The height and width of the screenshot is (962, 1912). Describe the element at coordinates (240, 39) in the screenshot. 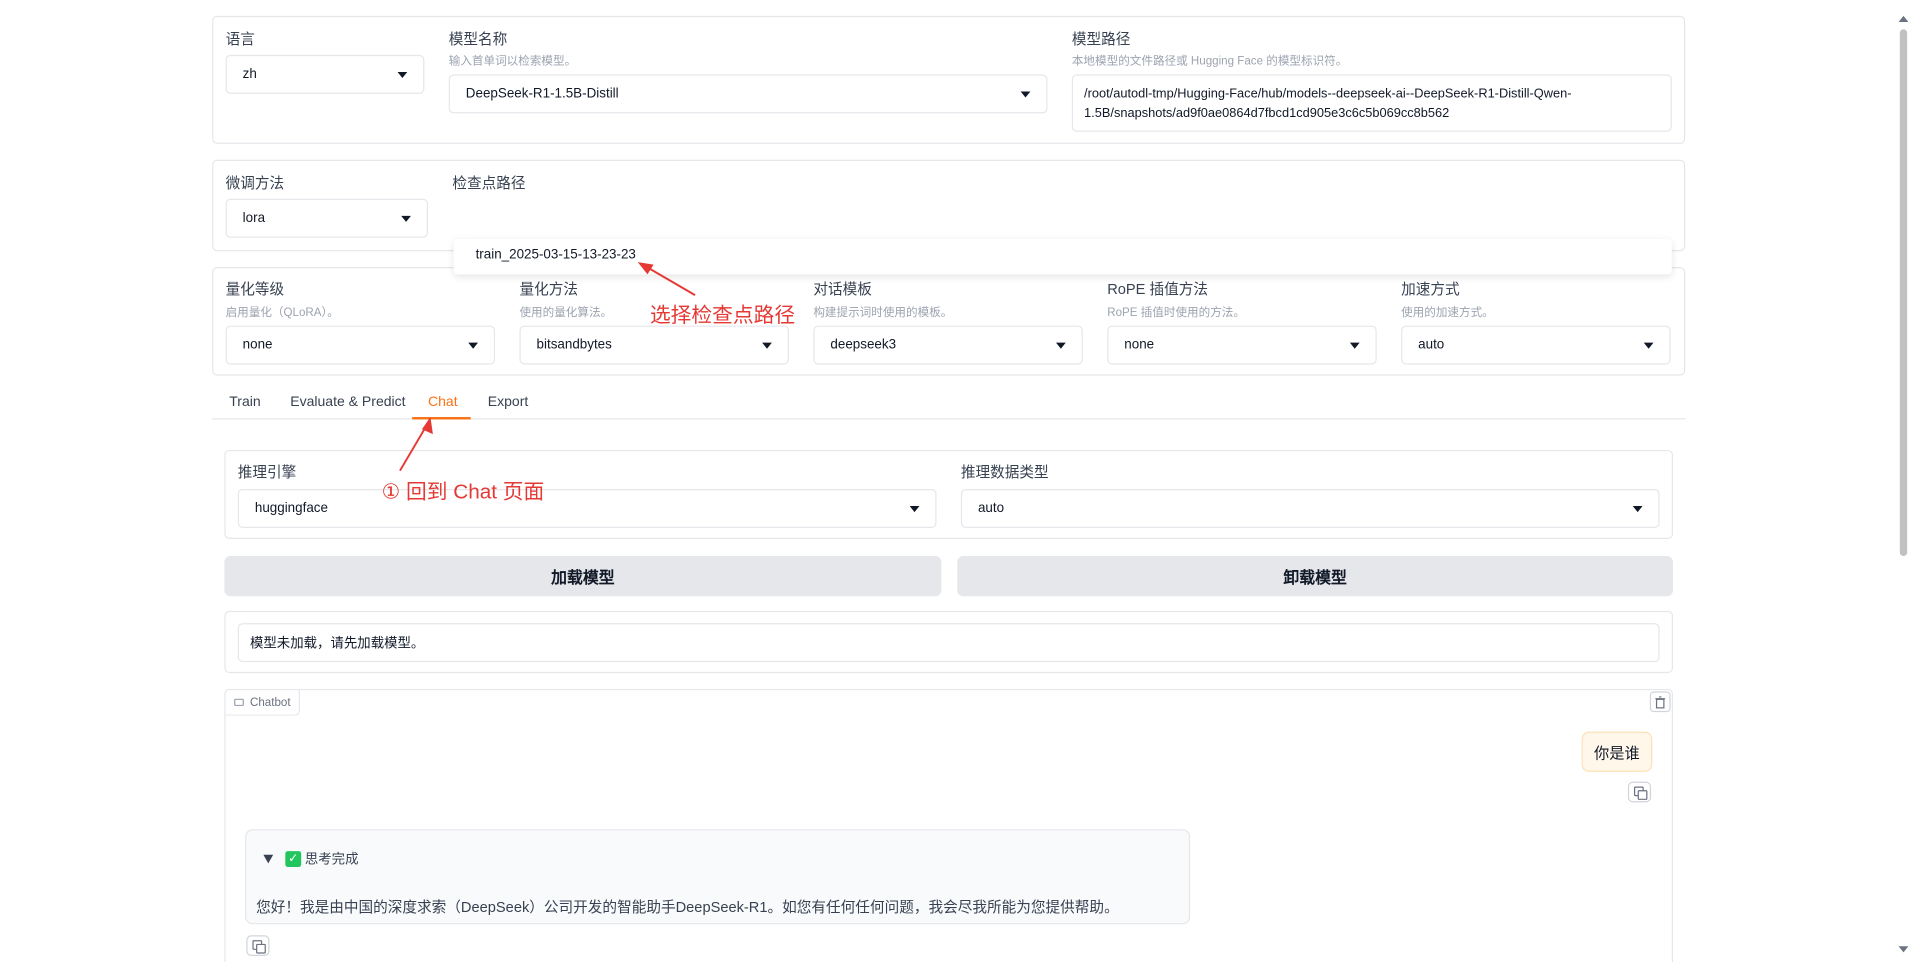

I see `language-label: 语言` at that location.